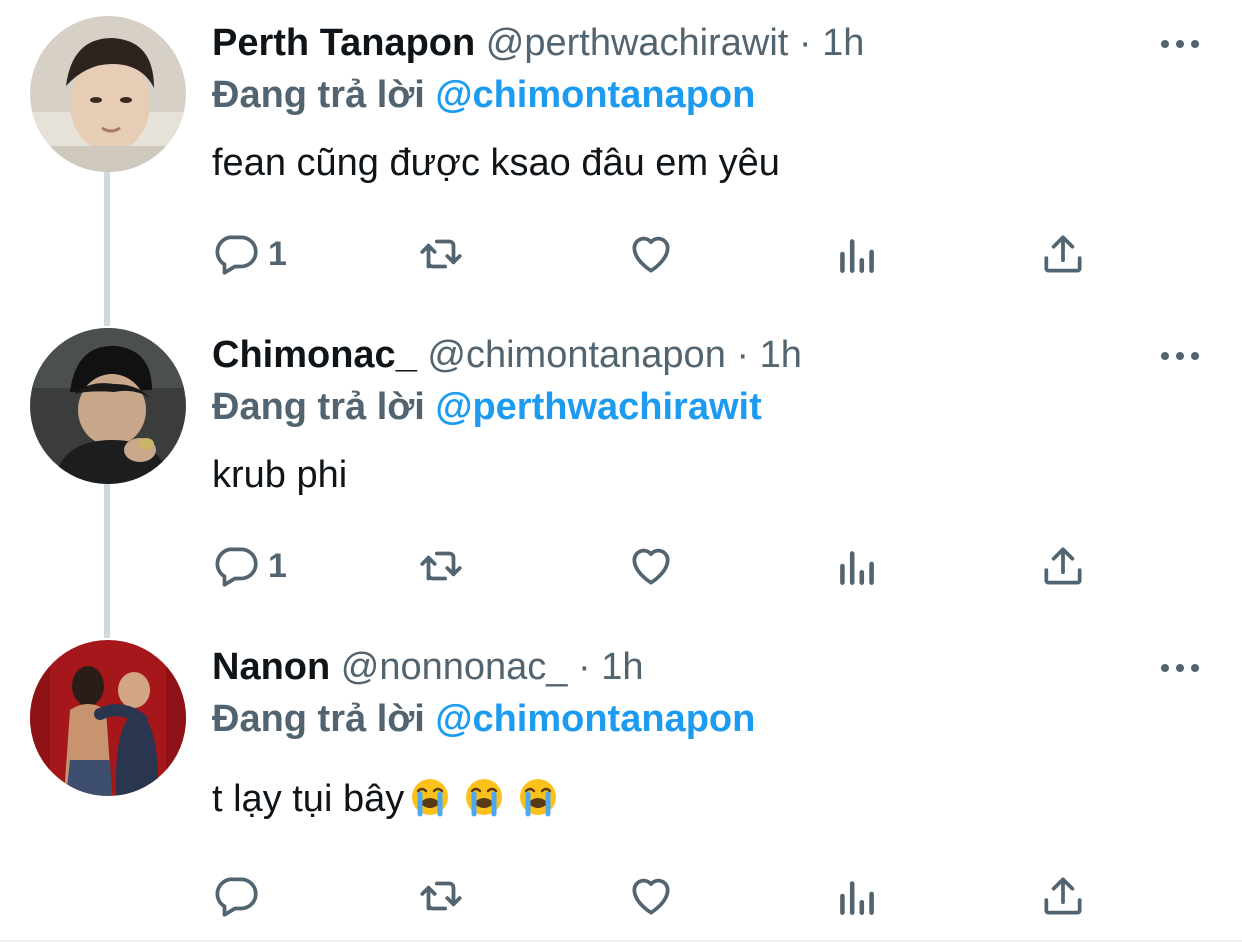 The width and height of the screenshot is (1242, 950). What do you see at coordinates (271, 667) in the screenshot?
I see `display-name: Nanon` at bounding box center [271, 667].